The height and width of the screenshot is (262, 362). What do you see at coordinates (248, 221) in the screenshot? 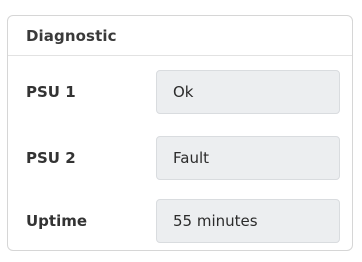
I see `uptime-field: 55 minutes` at bounding box center [248, 221].